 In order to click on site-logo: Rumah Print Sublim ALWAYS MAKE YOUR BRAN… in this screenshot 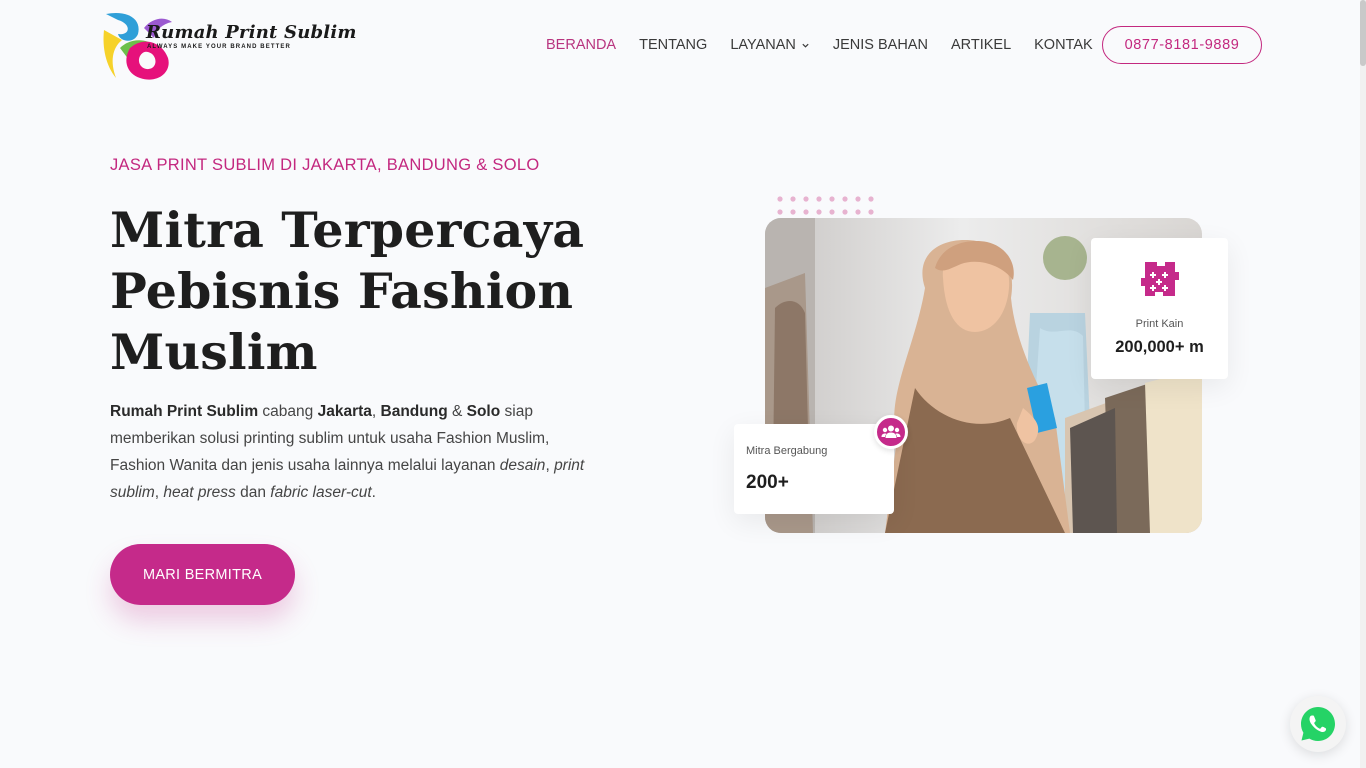, I will do `click(228, 46)`.